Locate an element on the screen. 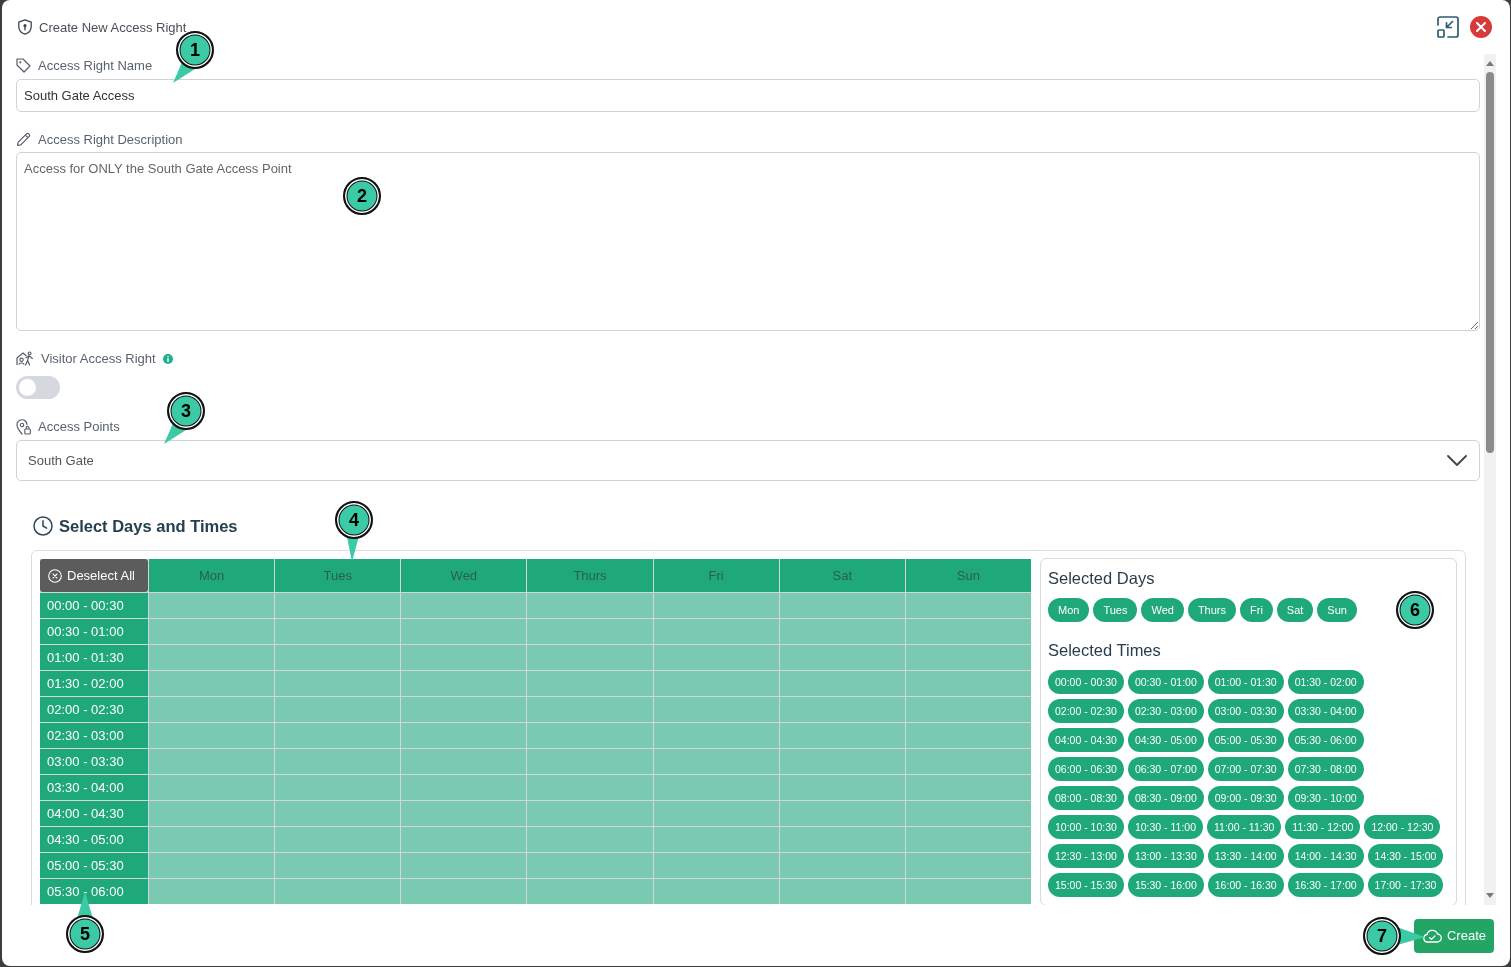 This screenshot has width=1511, height=967. day-column-header: Wed is located at coordinates (464, 575).